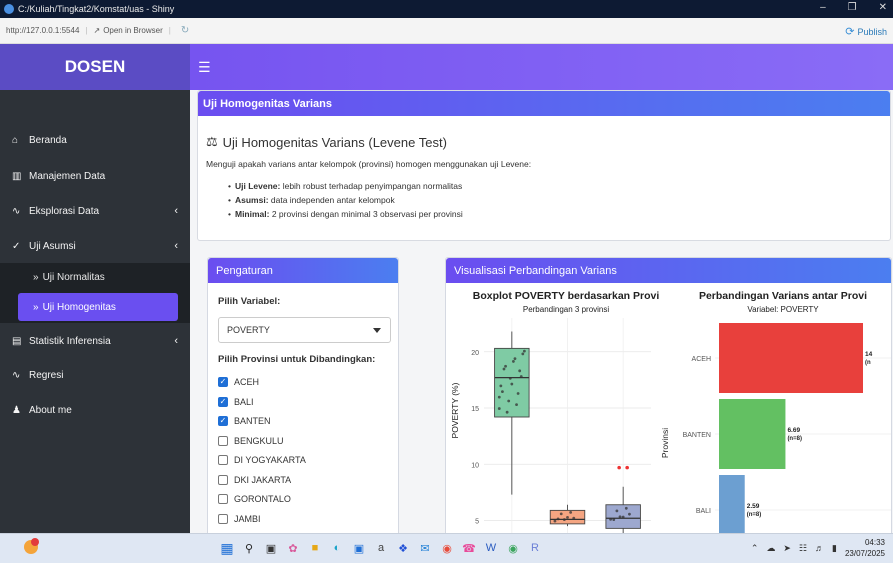 Image resolution: width=893 pixels, height=563 pixels. What do you see at coordinates (95, 67) in the screenshot?
I see `brand-logo: DOSEN` at bounding box center [95, 67].